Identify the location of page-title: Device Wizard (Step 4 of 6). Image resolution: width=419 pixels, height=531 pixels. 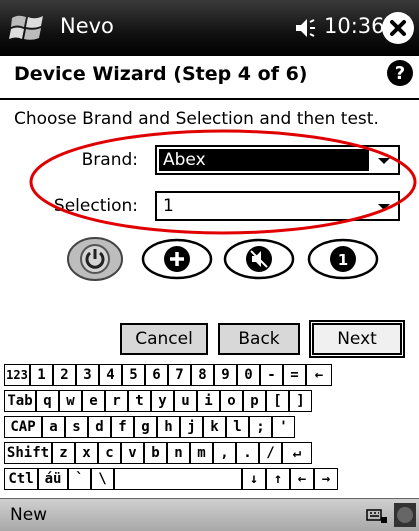
(161, 74).